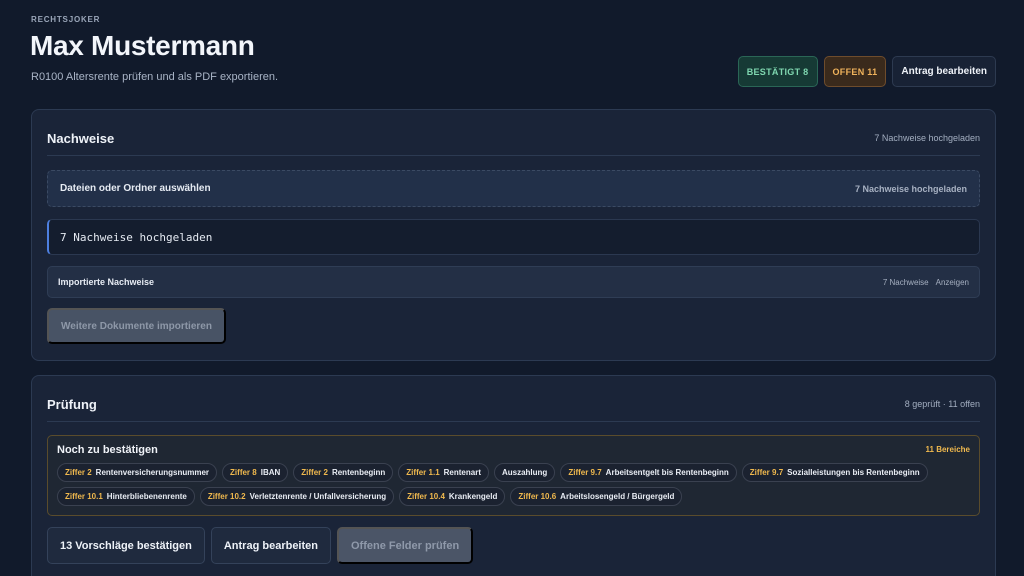 The width and height of the screenshot is (1024, 576). Describe the element at coordinates (106, 282) in the screenshot. I see `imported-evidence-title: Importierte Nachweise` at that location.